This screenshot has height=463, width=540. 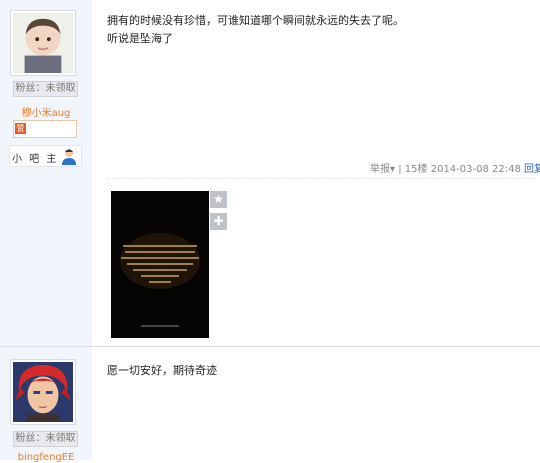 What do you see at coordinates (255, 20) in the screenshot?
I see `post-line: 拥有的时候没有珍惜，可谁知道哪个瞬间就永远的失去了呢。` at bounding box center [255, 20].